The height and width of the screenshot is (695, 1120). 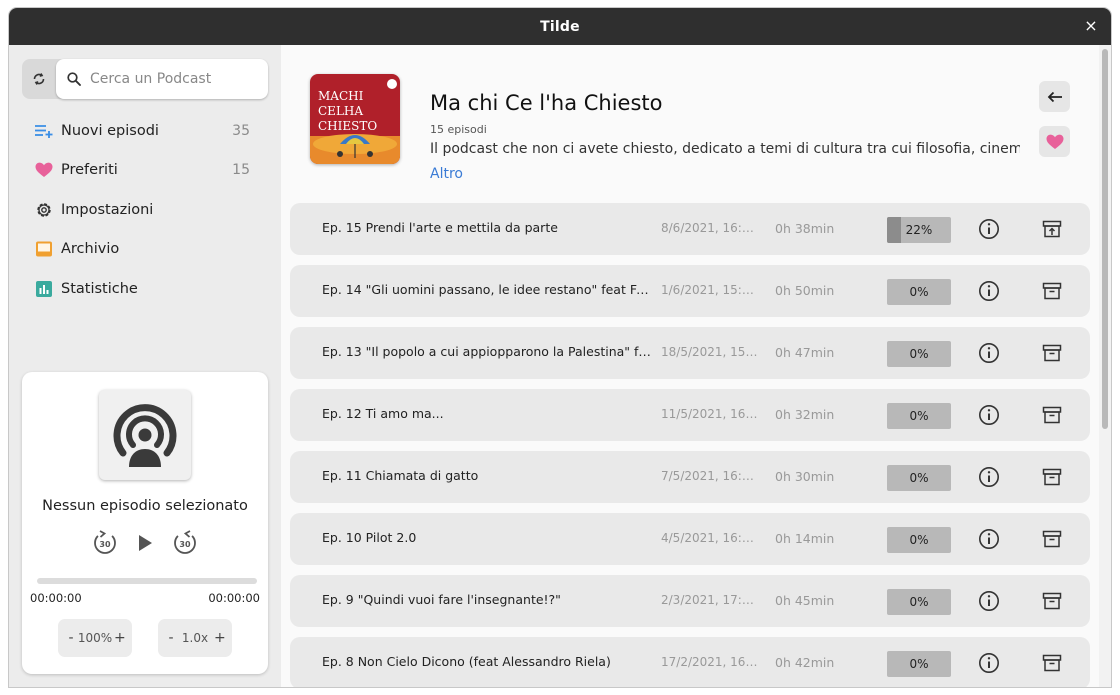 What do you see at coordinates (170, 79) in the screenshot?
I see `search-input` at bounding box center [170, 79].